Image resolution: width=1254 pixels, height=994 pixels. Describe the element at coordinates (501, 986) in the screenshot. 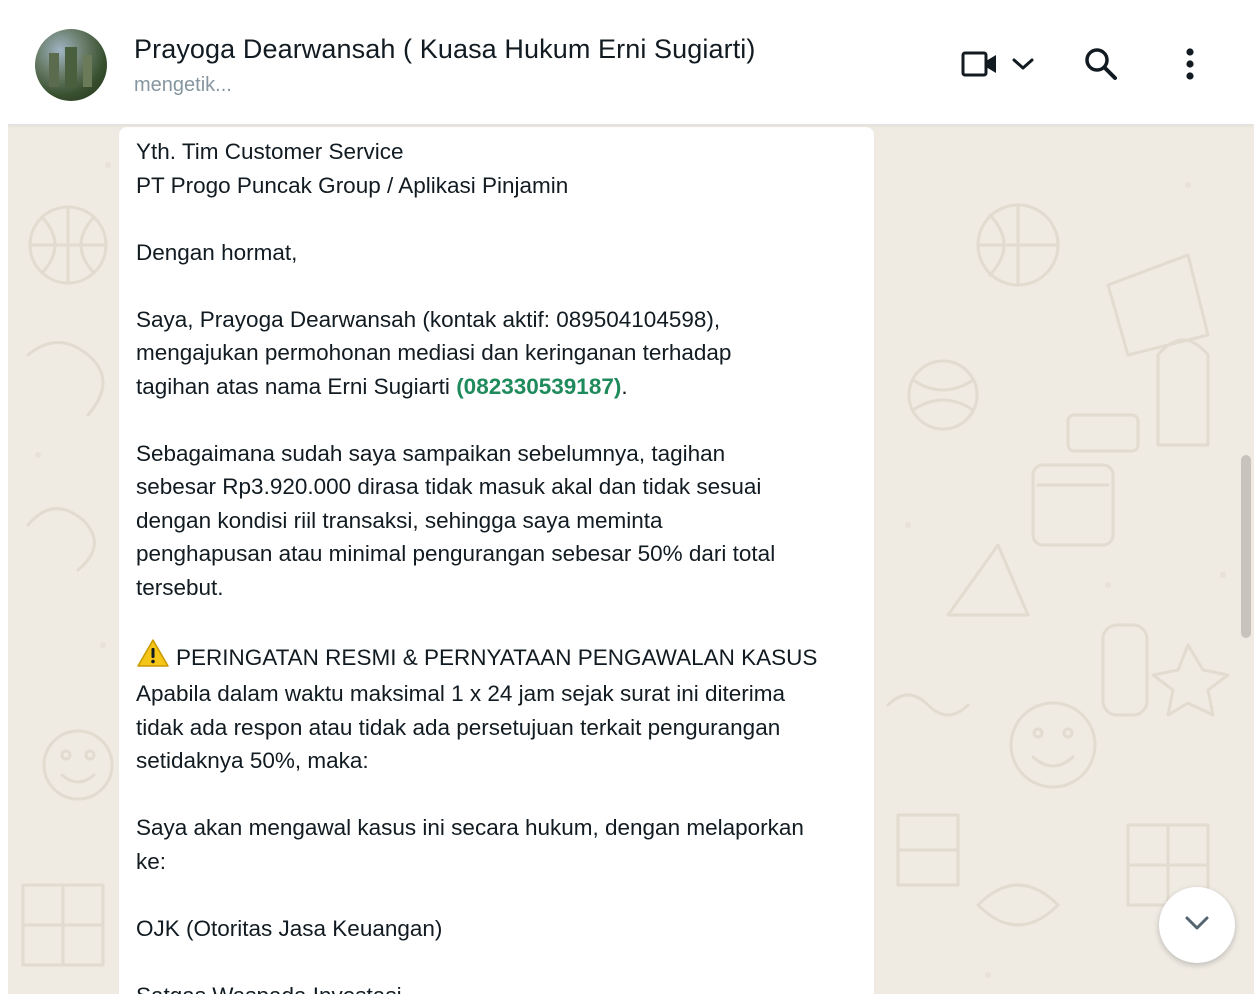

I see `message-line: Satgas Waspada Investasi` at that location.